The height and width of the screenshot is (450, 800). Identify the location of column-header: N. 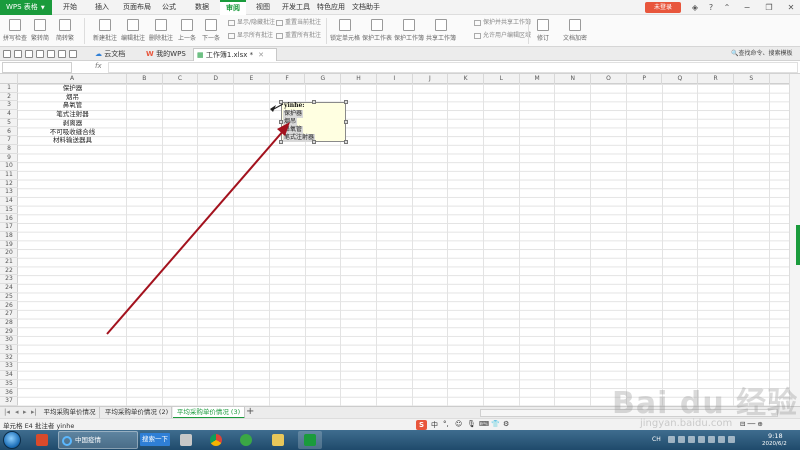
(573, 79).